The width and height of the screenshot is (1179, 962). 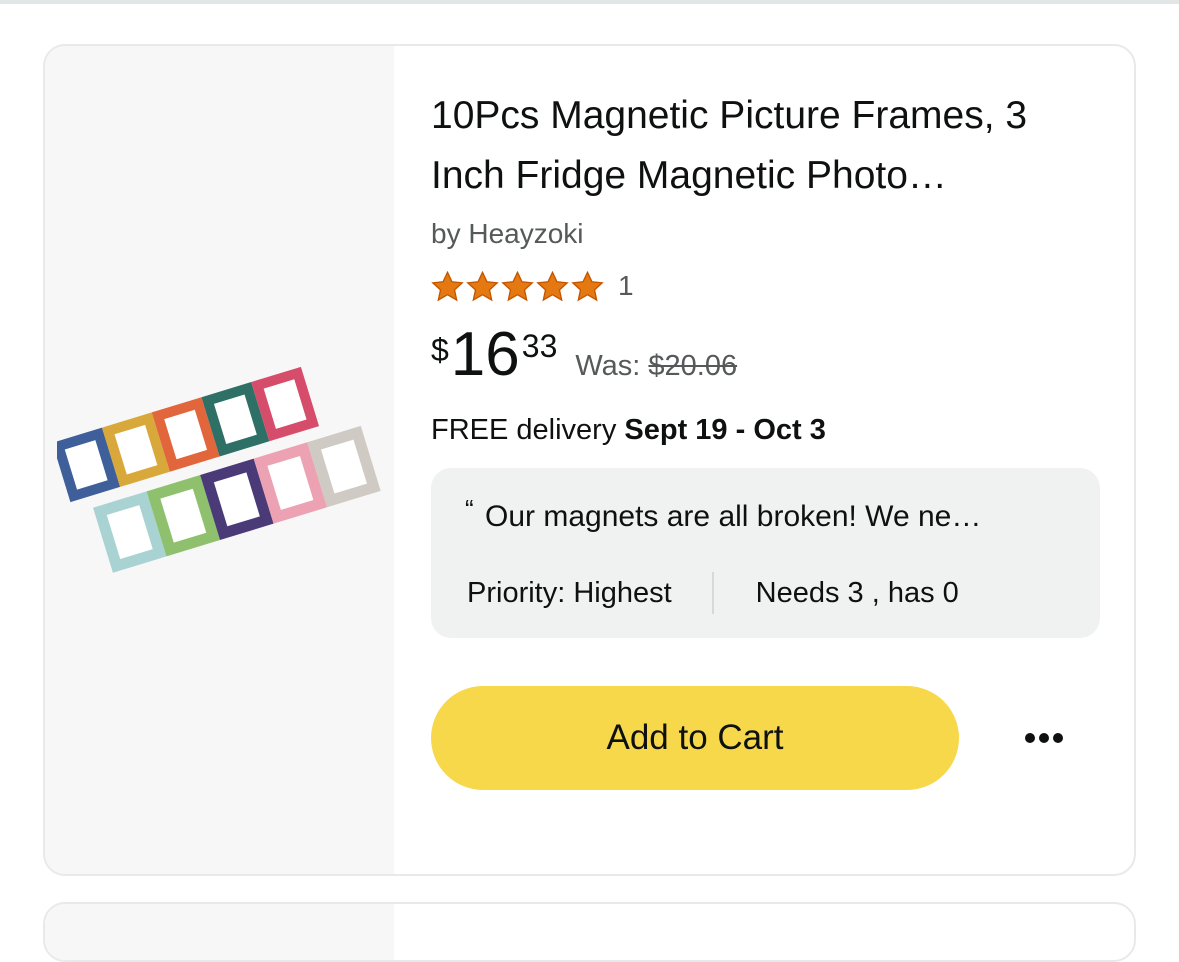 What do you see at coordinates (725, 430) in the screenshot?
I see `delivery-dates: Sept 19 - Oct 3` at bounding box center [725, 430].